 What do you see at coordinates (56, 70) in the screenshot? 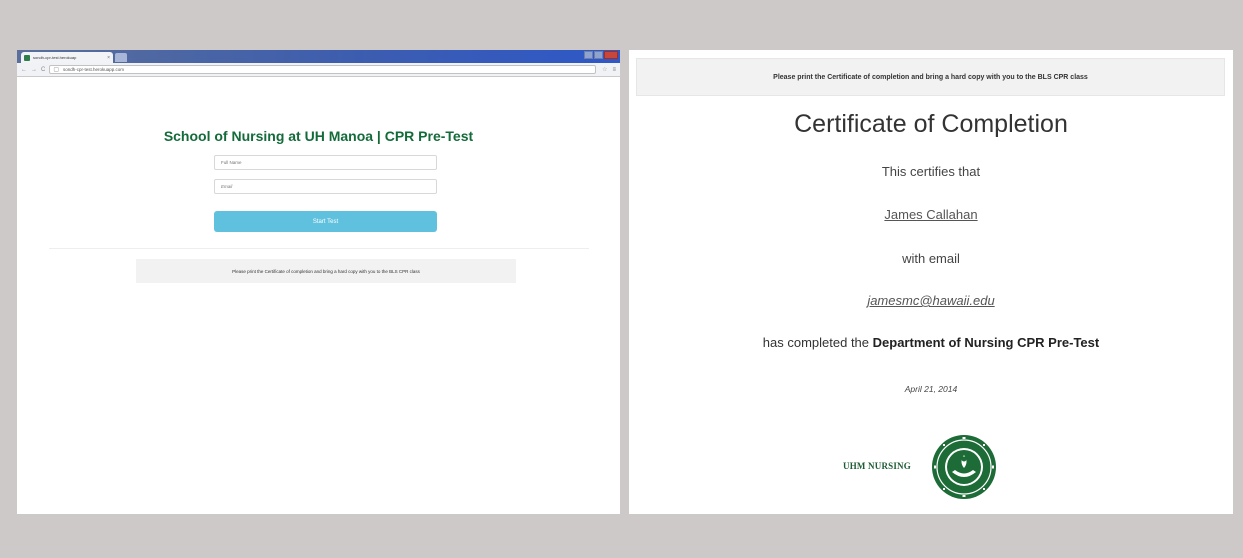
I see `page-icon: ▢` at bounding box center [56, 70].